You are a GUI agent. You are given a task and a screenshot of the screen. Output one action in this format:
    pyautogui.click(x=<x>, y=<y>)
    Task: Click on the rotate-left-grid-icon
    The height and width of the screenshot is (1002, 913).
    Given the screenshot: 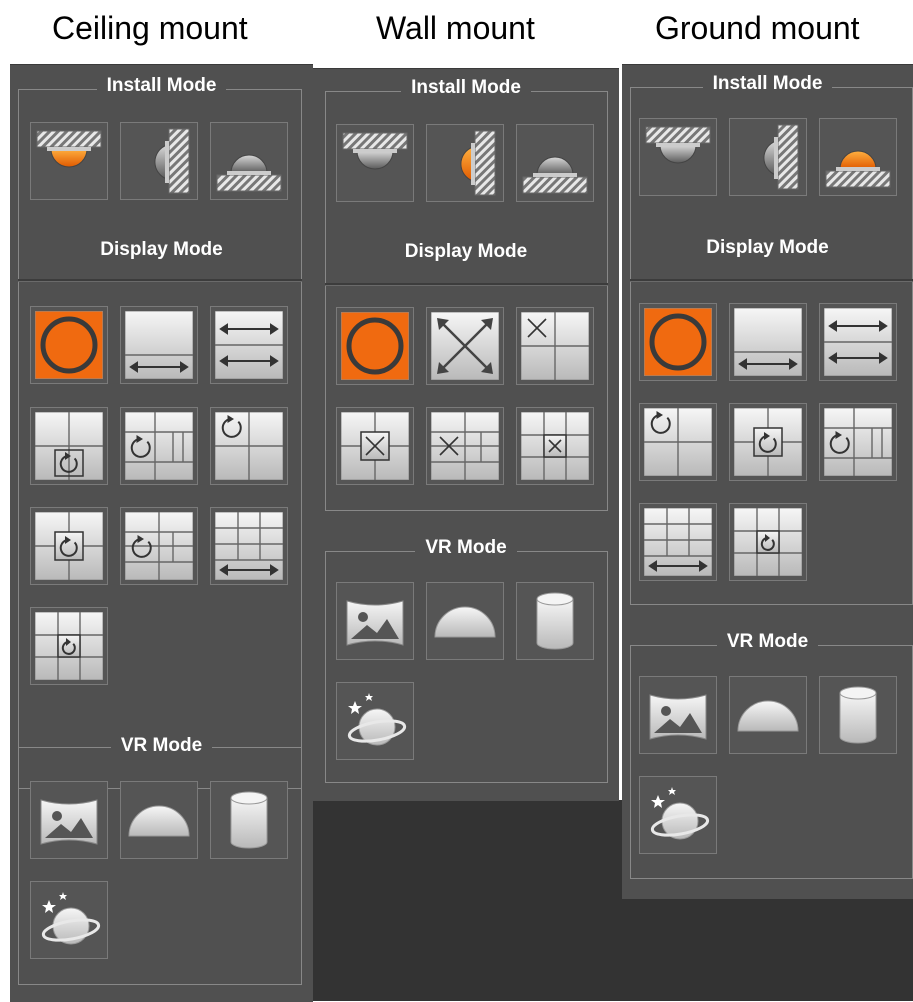 What is the action you would take?
    pyautogui.click(x=159, y=546)
    